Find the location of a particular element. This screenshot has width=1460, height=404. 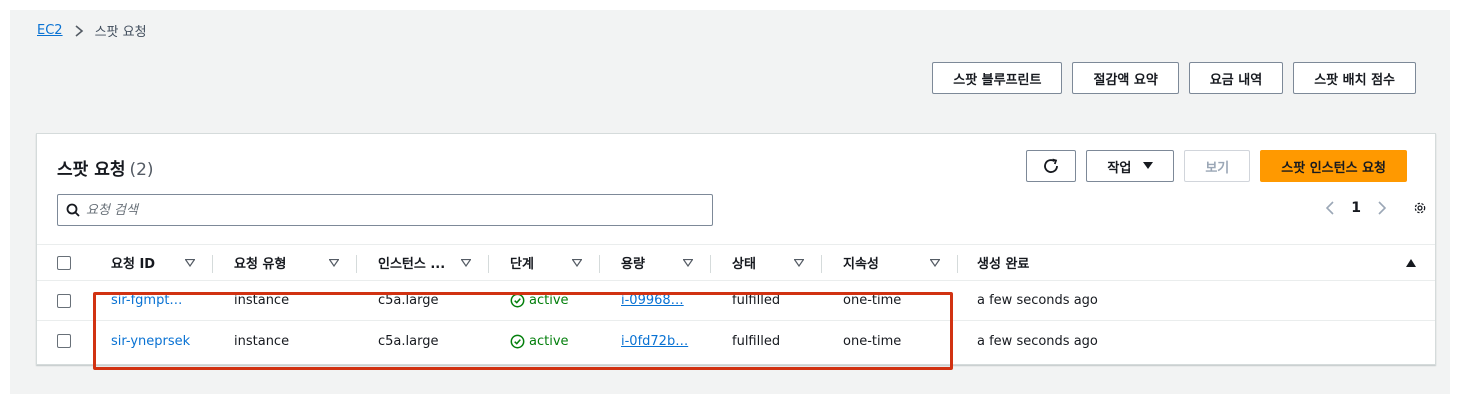

column-header-persistence: 지속성 is located at coordinates (890, 262).